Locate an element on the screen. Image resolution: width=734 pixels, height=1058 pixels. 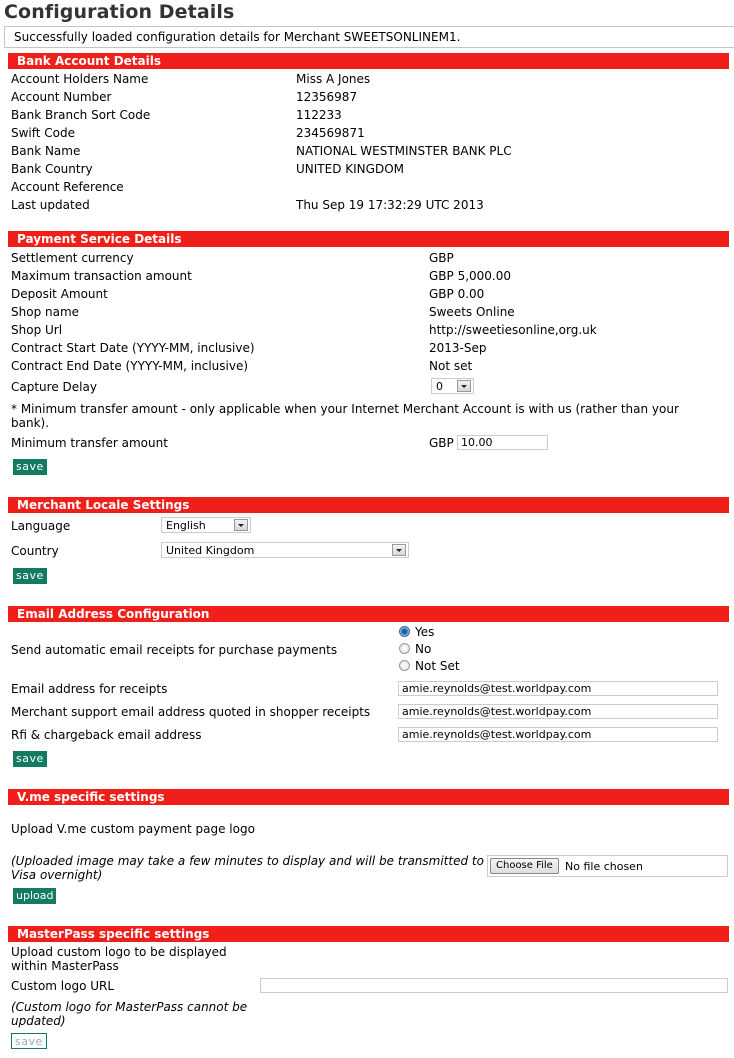
language-select: English is located at coordinates (206, 525).